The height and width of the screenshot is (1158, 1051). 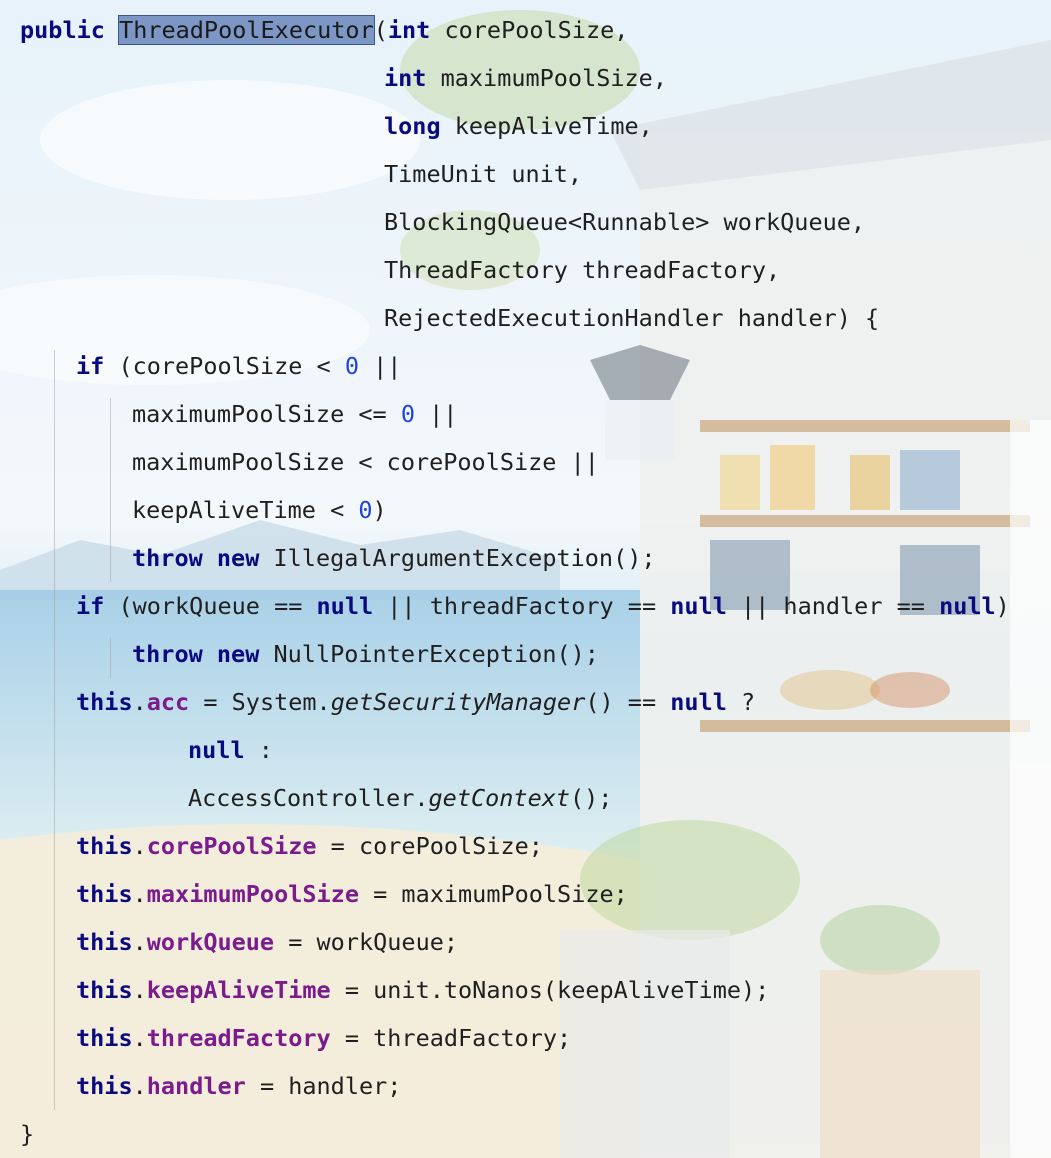 What do you see at coordinates (308, 798) in the screenshot?
I see `code-token: AccessController.` at bounding box center [308, 798].